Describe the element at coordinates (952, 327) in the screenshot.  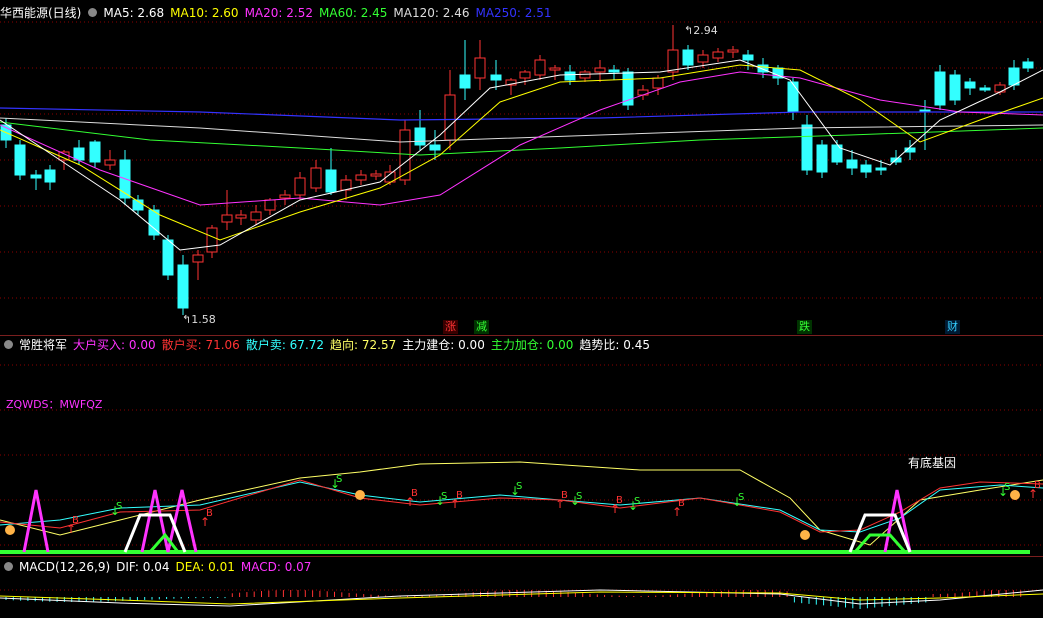
I see `event-finance-marker: 财` at that location.